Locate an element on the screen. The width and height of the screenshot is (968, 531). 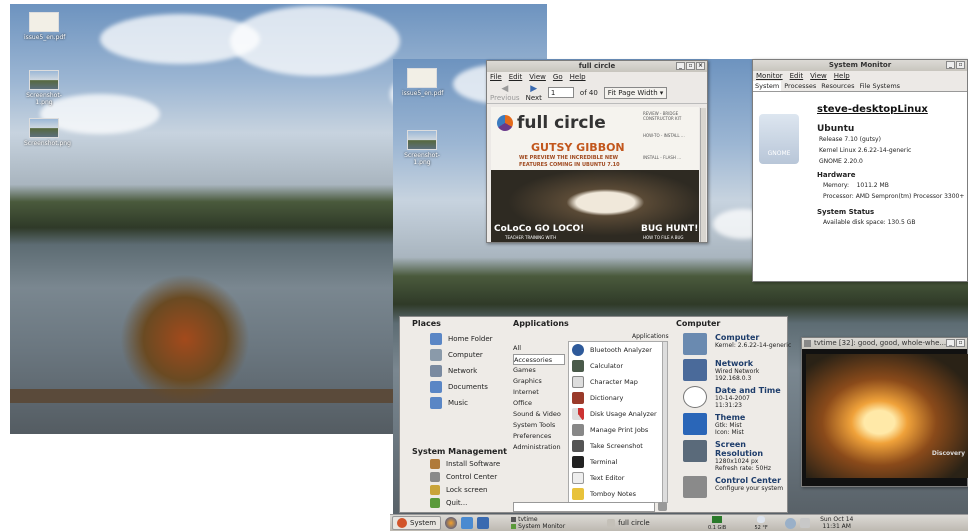
category-accessories: Accessories is located at coordinates (539, 359).